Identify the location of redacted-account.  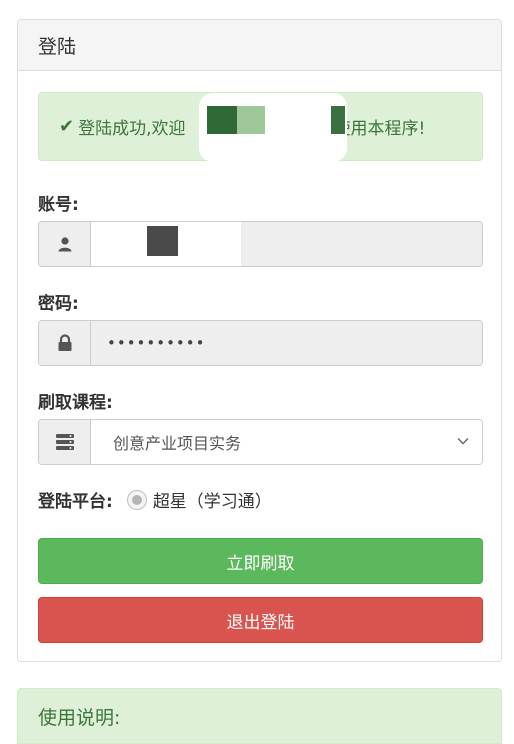
(166, 244).